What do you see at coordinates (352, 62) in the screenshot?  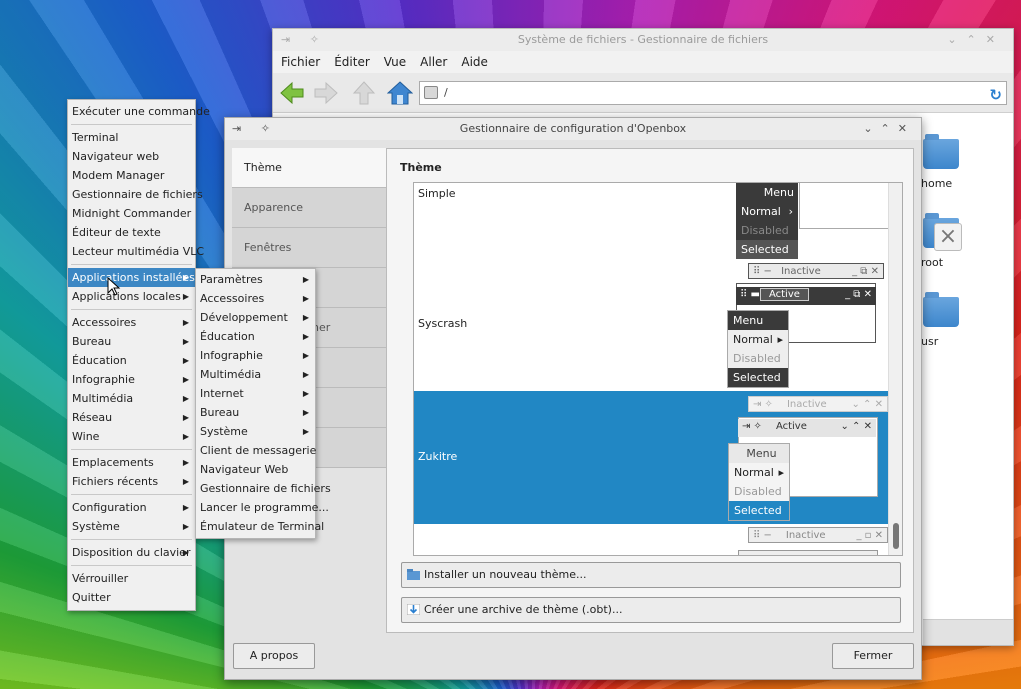 I see `menu-editer: Éditer` at bounding box center [352, 62].